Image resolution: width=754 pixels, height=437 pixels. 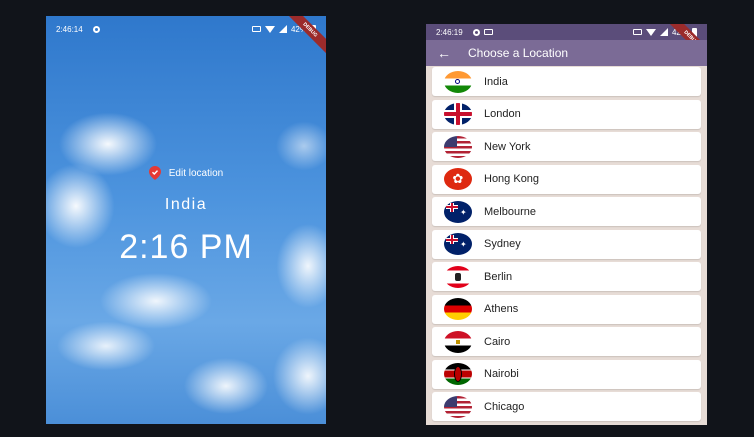 What do you see at coordinates (458, 276) in the screenshot?
I see `berlin-flag-icon` at bounding box center [458, 276].